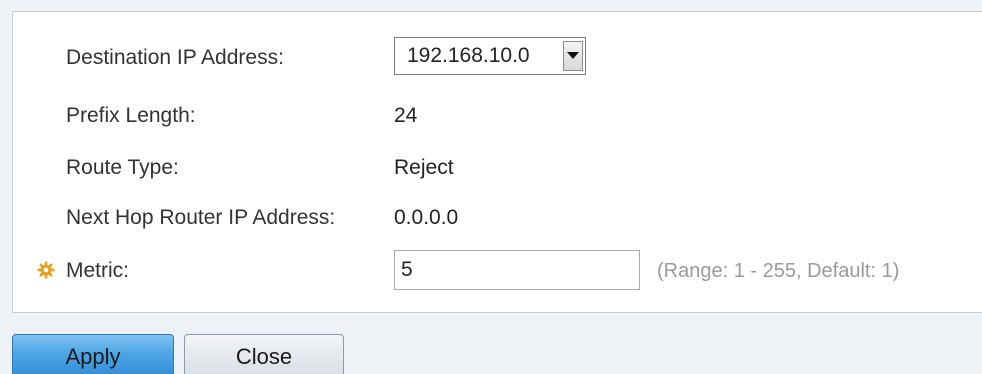 Image resolution: width=982 pixels, height=374 pixels. I want to click on route-type-label: Route Type:, so click(122, 167).